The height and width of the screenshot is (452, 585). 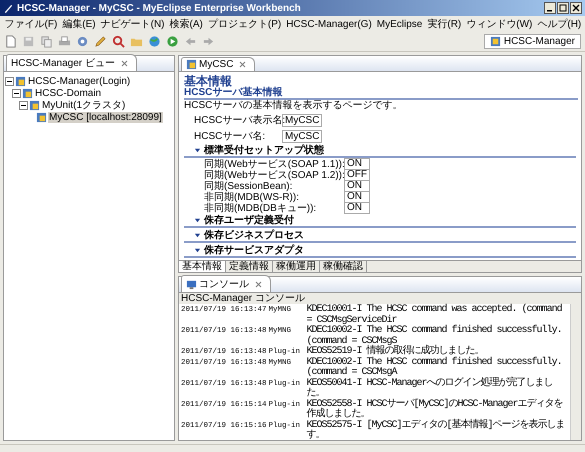 I want to click on close-button, so click(x=576, y=8).